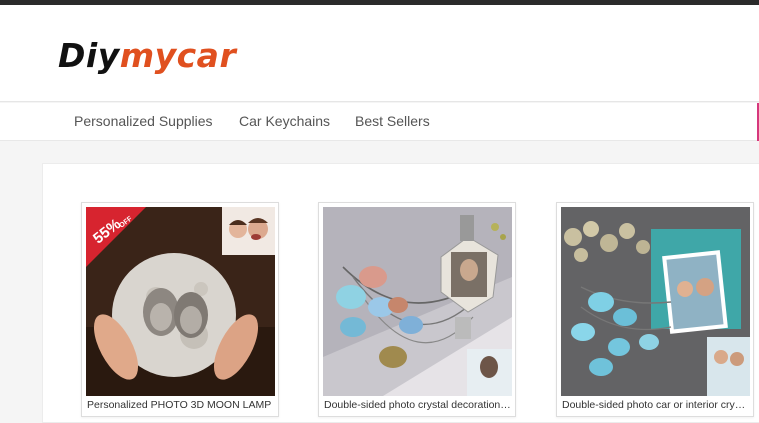 This screenshot has height=423, width=759. I want to click on discount-badge: 55% OFF, so click(116, 237).